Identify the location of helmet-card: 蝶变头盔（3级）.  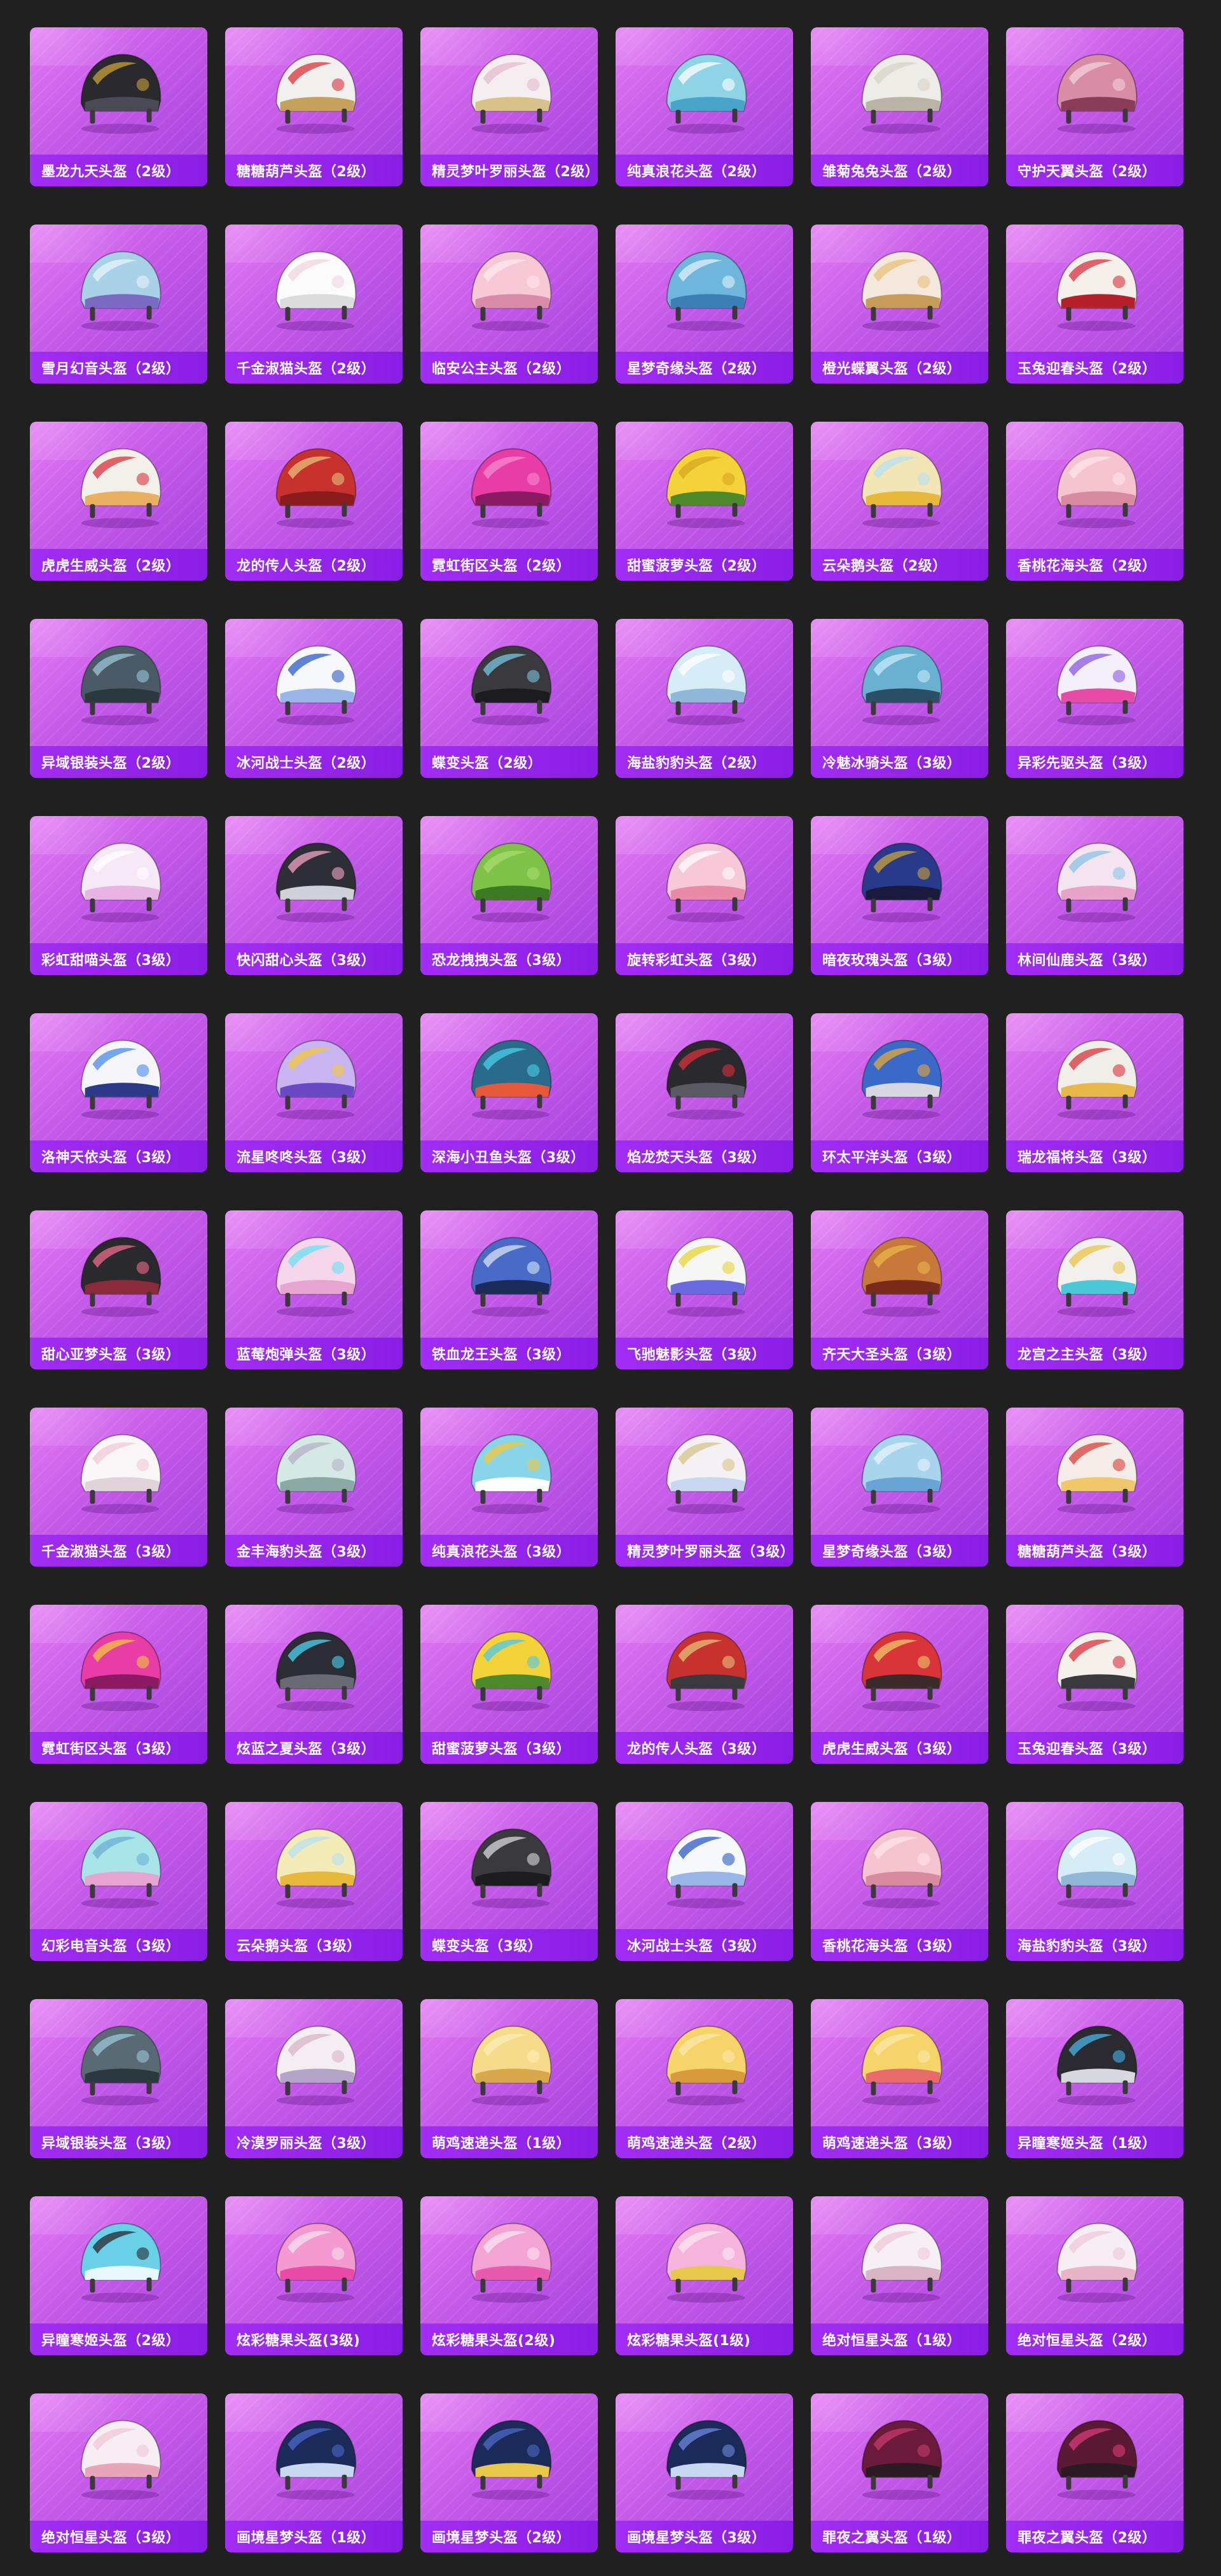
(509, 1881).